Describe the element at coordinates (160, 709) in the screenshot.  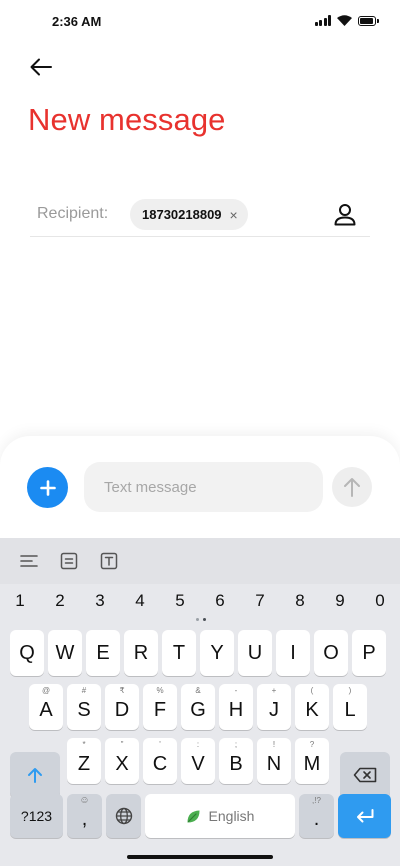
I see `key-label: F` at that location.